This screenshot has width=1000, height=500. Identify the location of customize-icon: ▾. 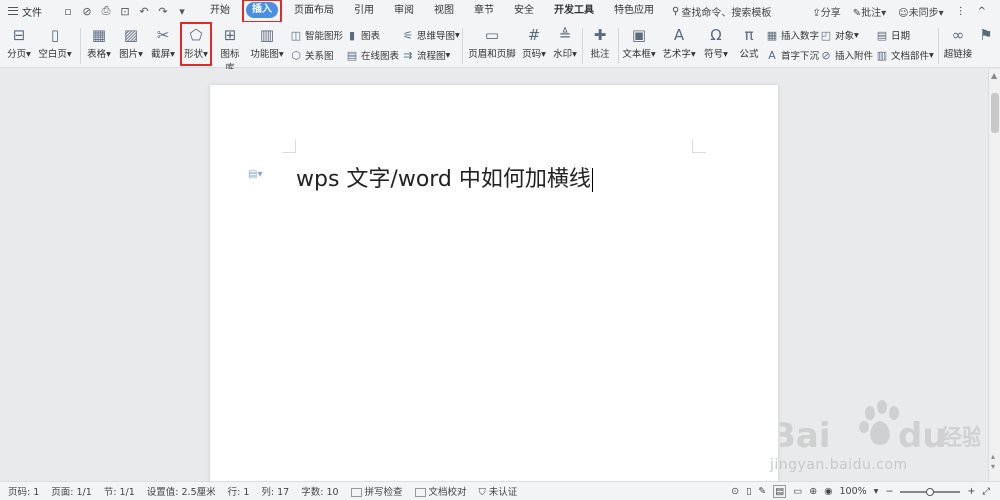
(182, 11).